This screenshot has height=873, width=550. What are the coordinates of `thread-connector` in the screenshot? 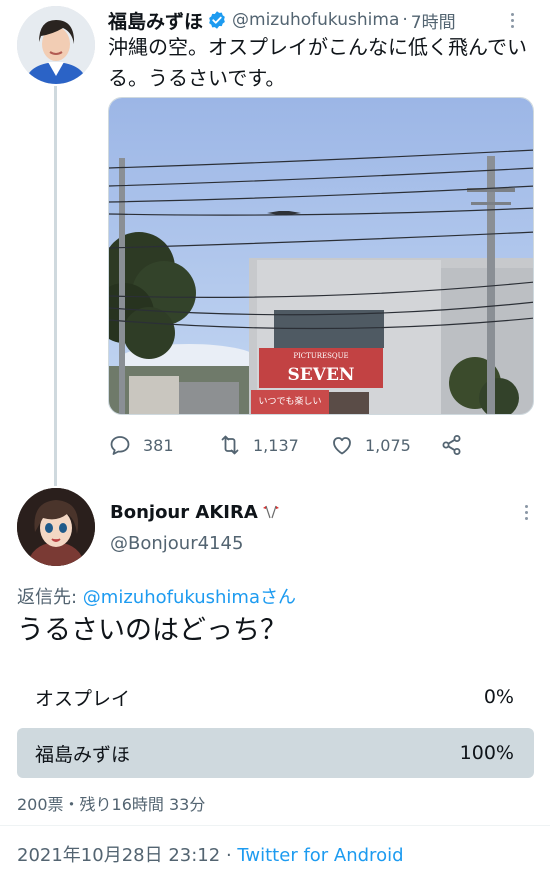 It's located at (55, 286).